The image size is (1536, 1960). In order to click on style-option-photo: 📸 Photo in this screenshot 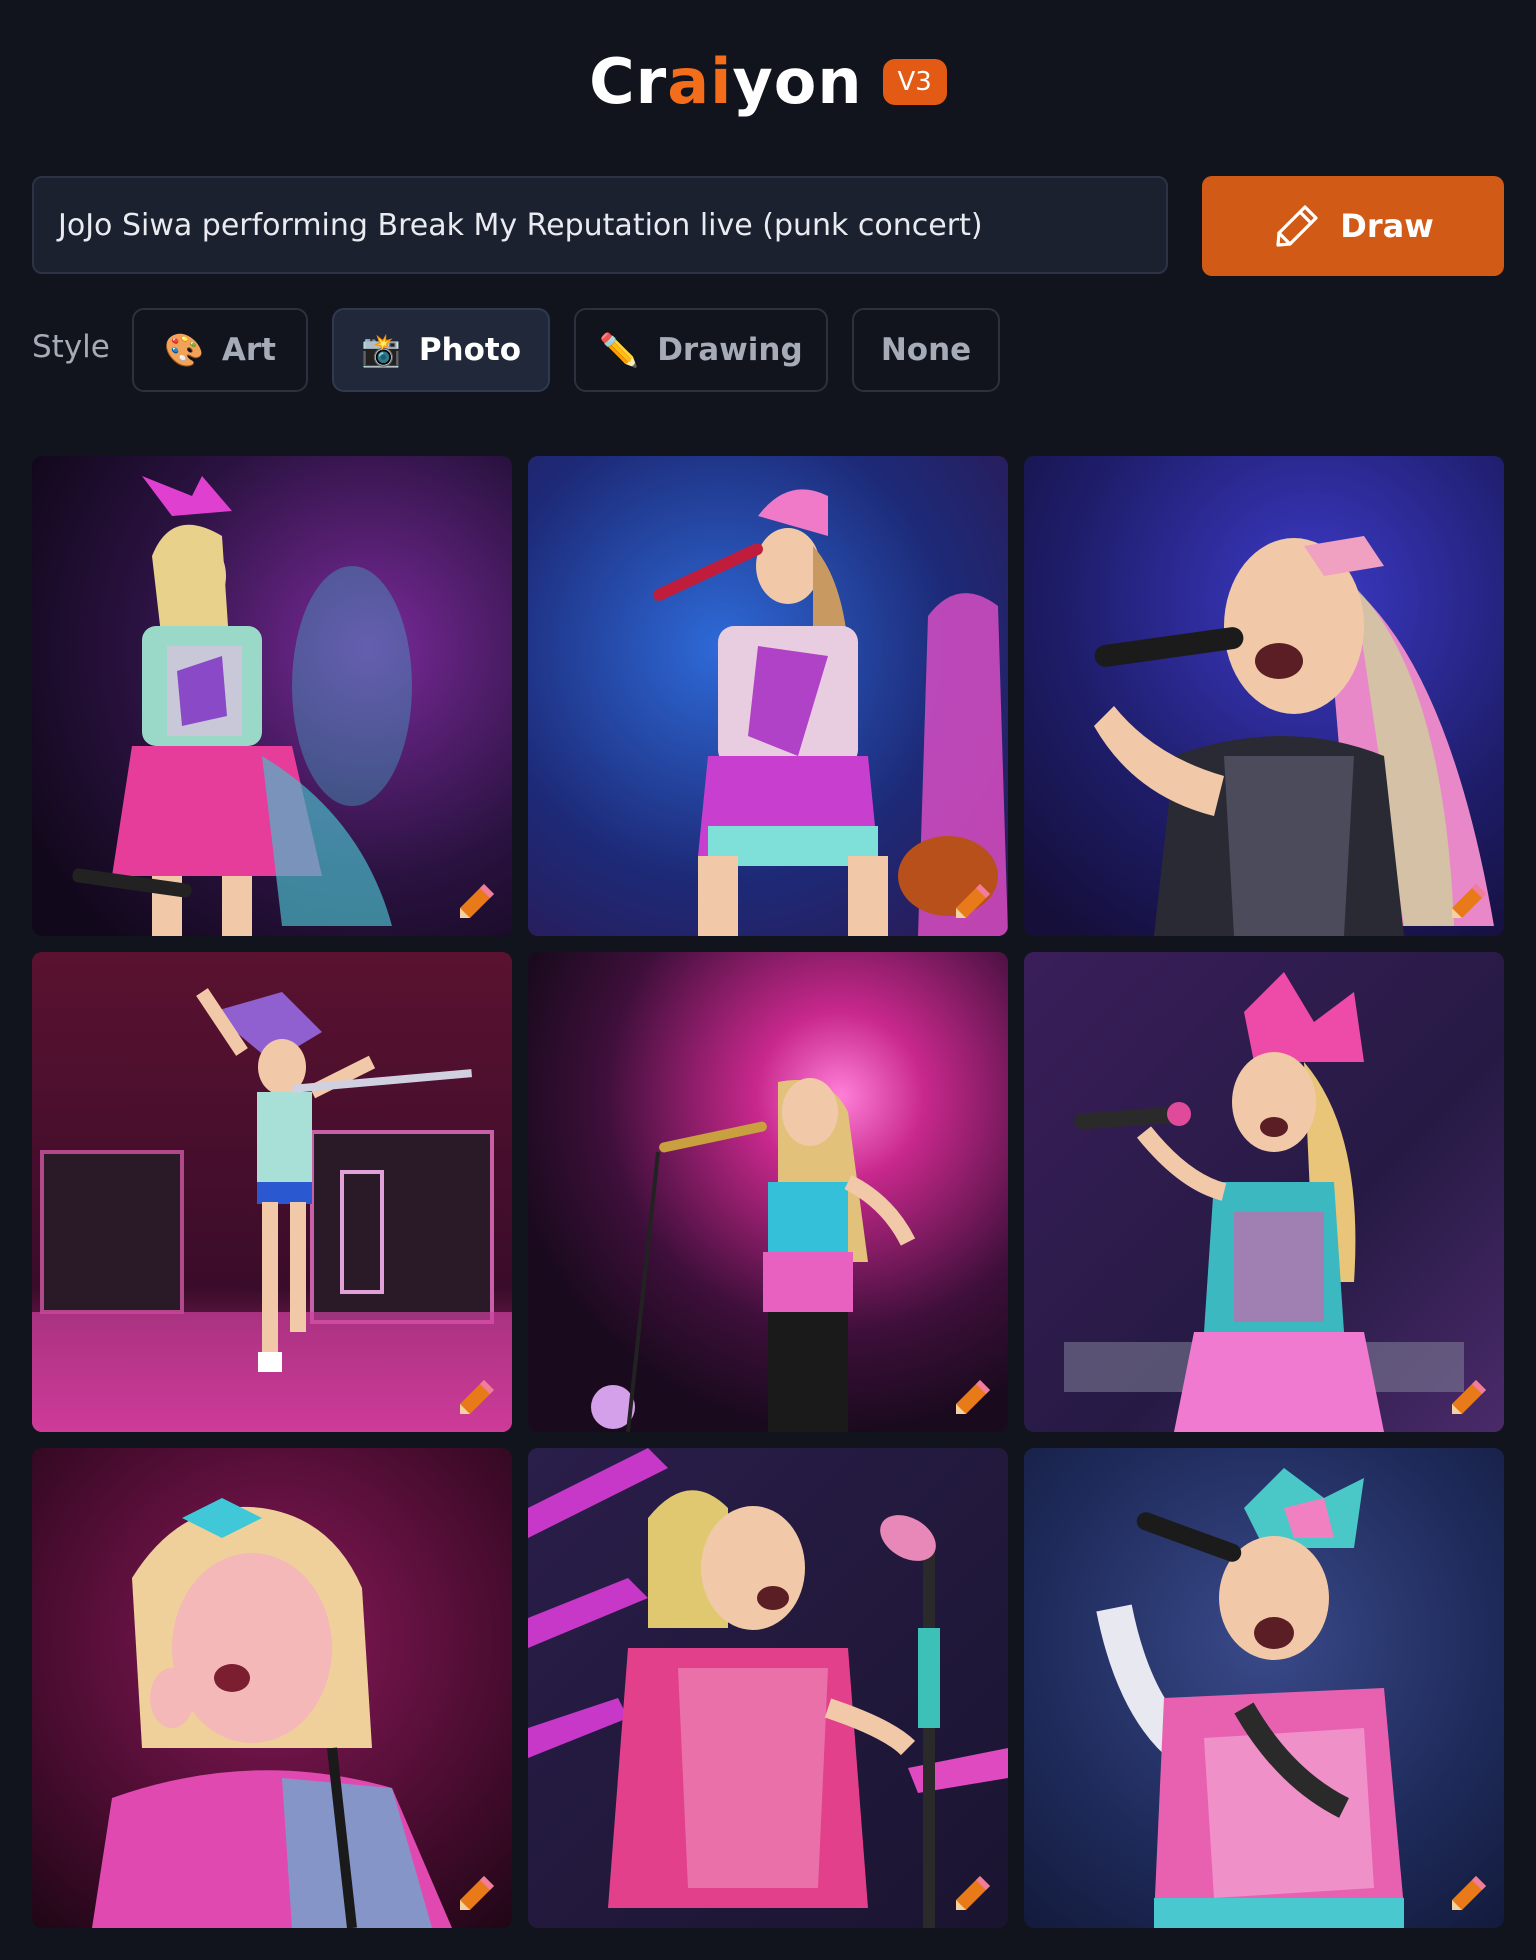, I will do `click(441, 350)`.